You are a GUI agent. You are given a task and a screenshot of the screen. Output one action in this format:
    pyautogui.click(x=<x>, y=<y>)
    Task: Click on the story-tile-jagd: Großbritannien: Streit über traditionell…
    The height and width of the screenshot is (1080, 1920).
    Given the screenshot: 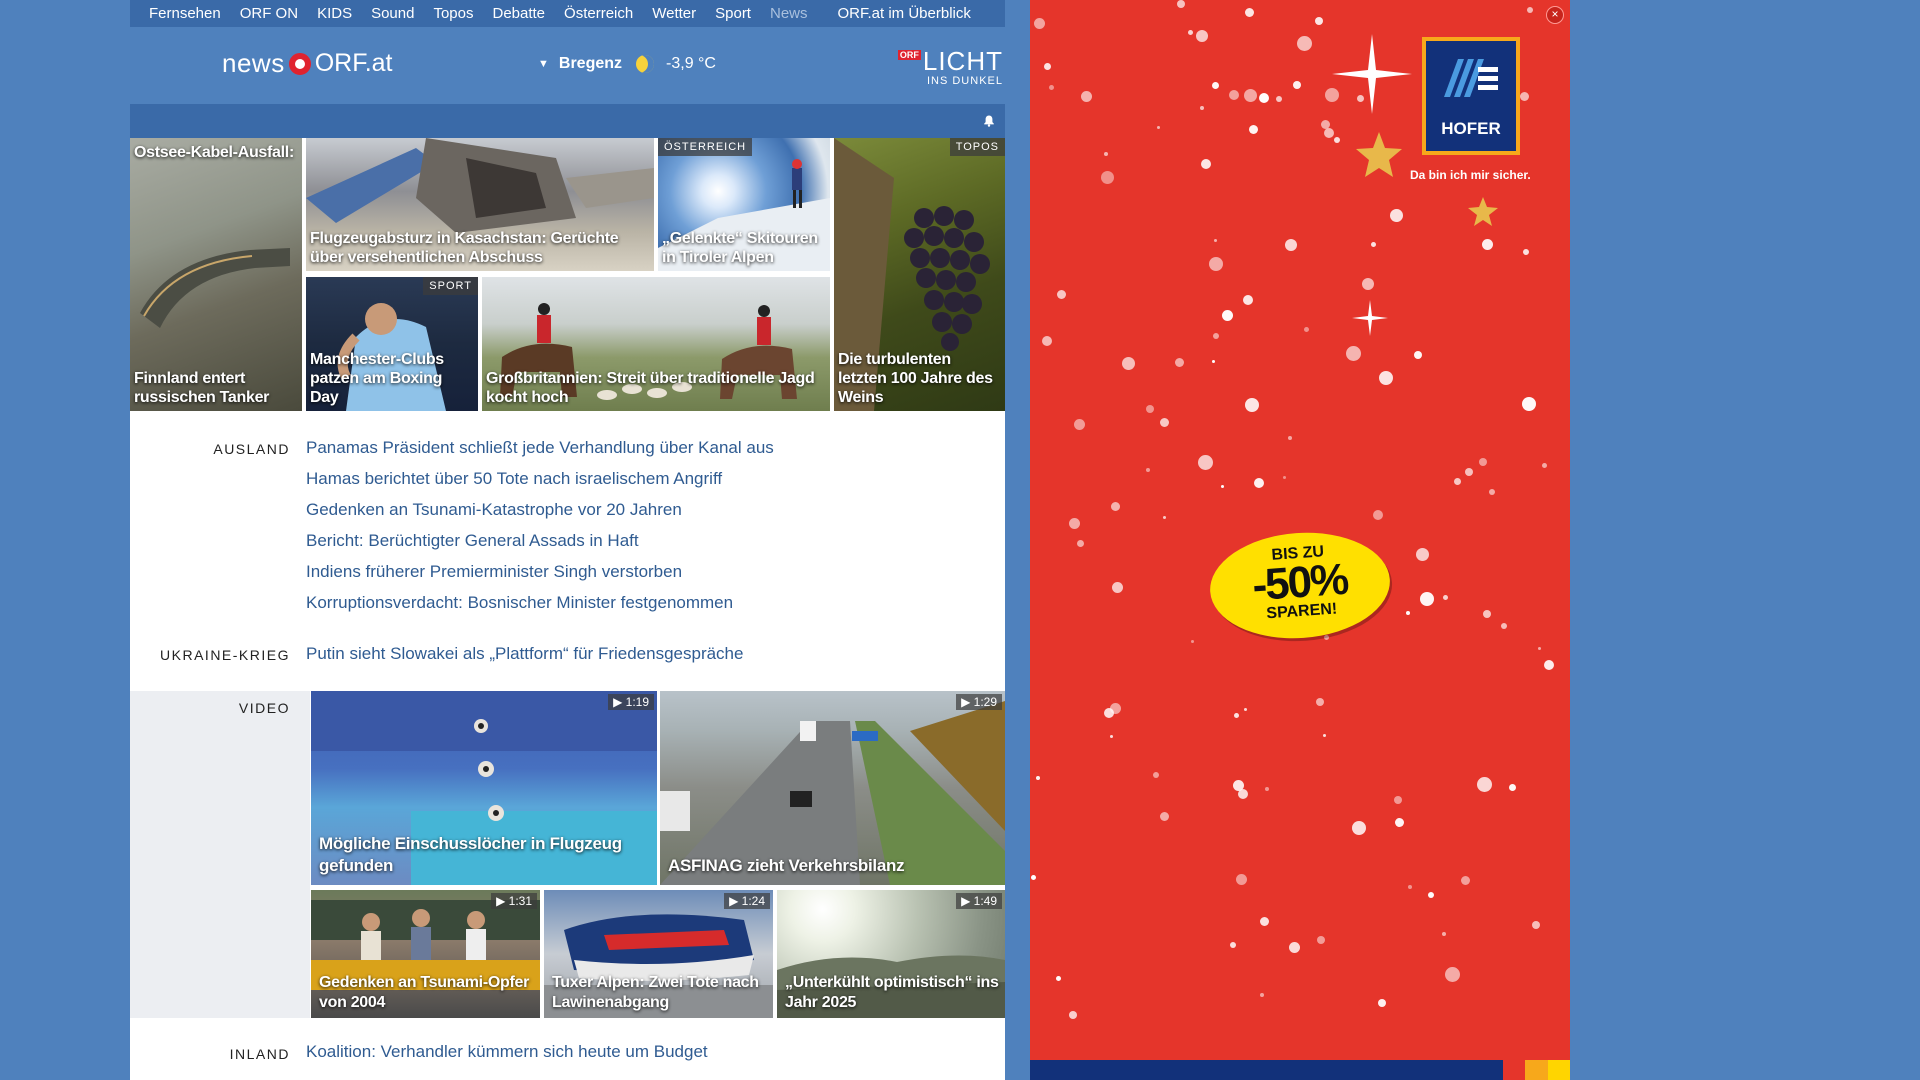 What is the action you would take?
    pyautogui.click(x=656, y=344)
    